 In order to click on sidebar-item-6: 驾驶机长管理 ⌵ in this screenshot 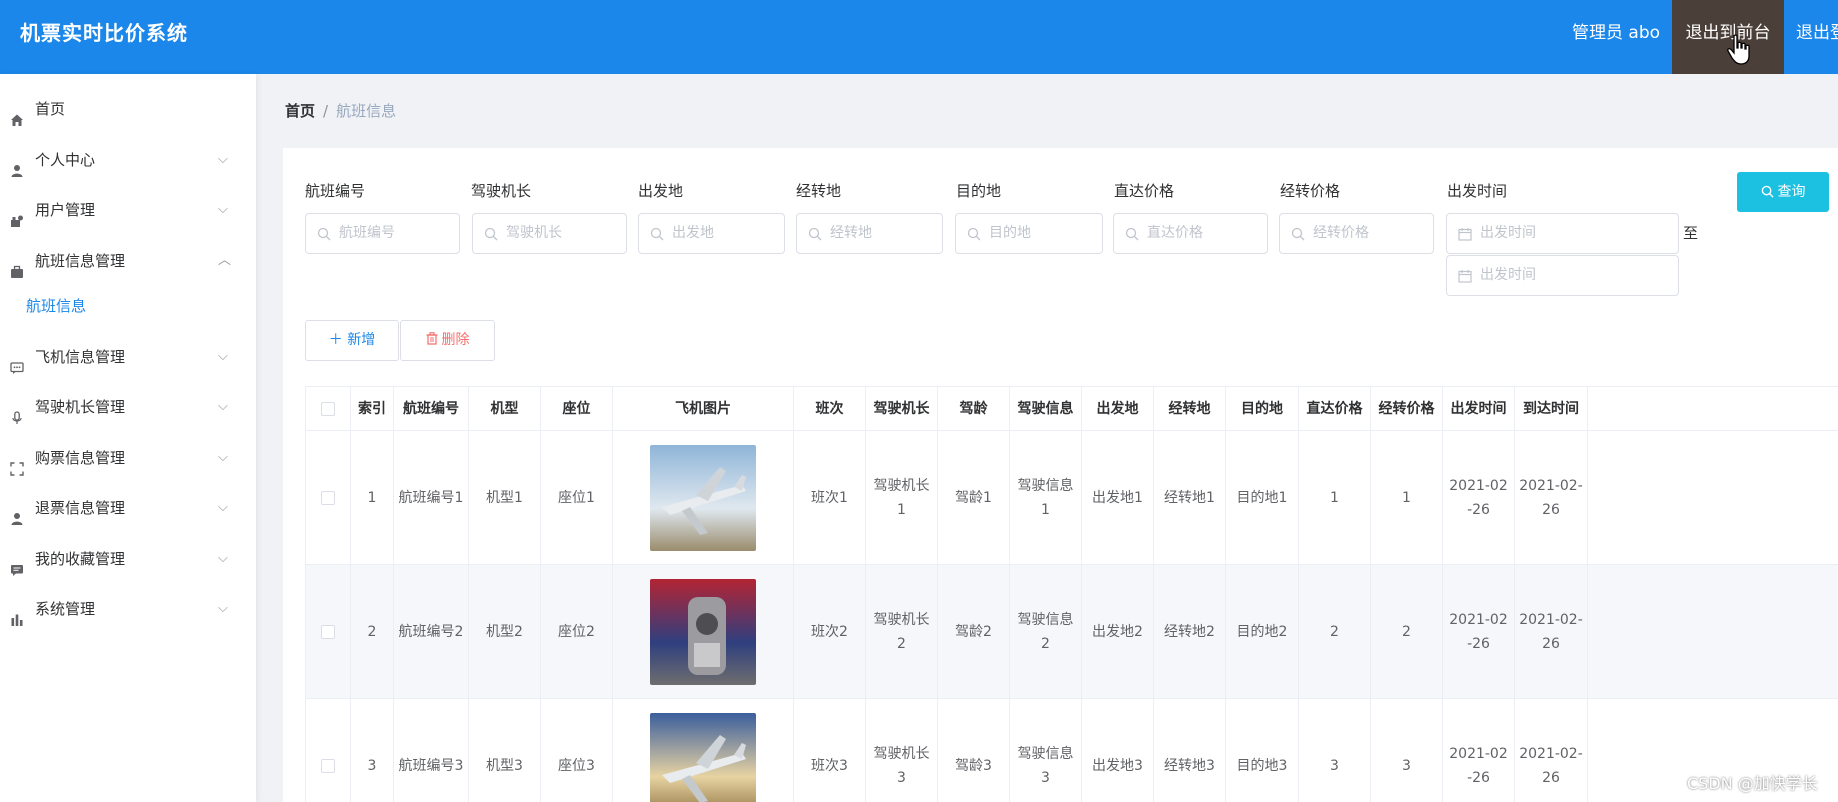, I will do `click(128, 407)`.